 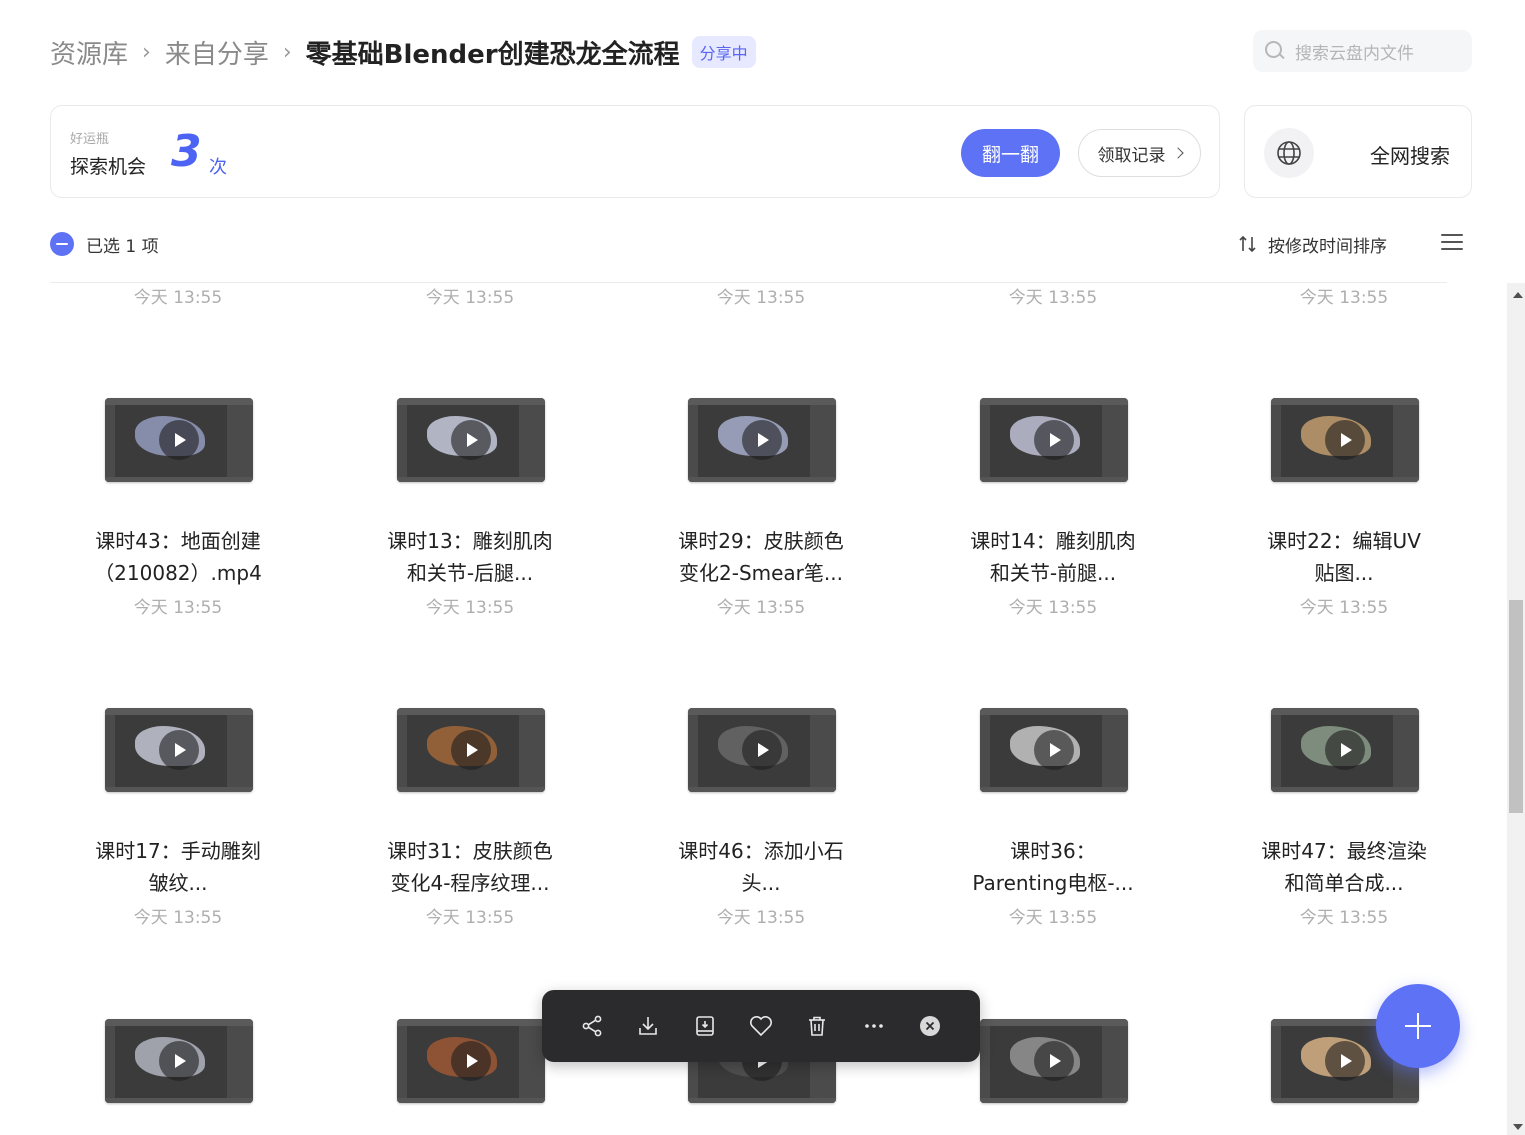 I want to click on favorite-icon, so click(x=761, y=1026).